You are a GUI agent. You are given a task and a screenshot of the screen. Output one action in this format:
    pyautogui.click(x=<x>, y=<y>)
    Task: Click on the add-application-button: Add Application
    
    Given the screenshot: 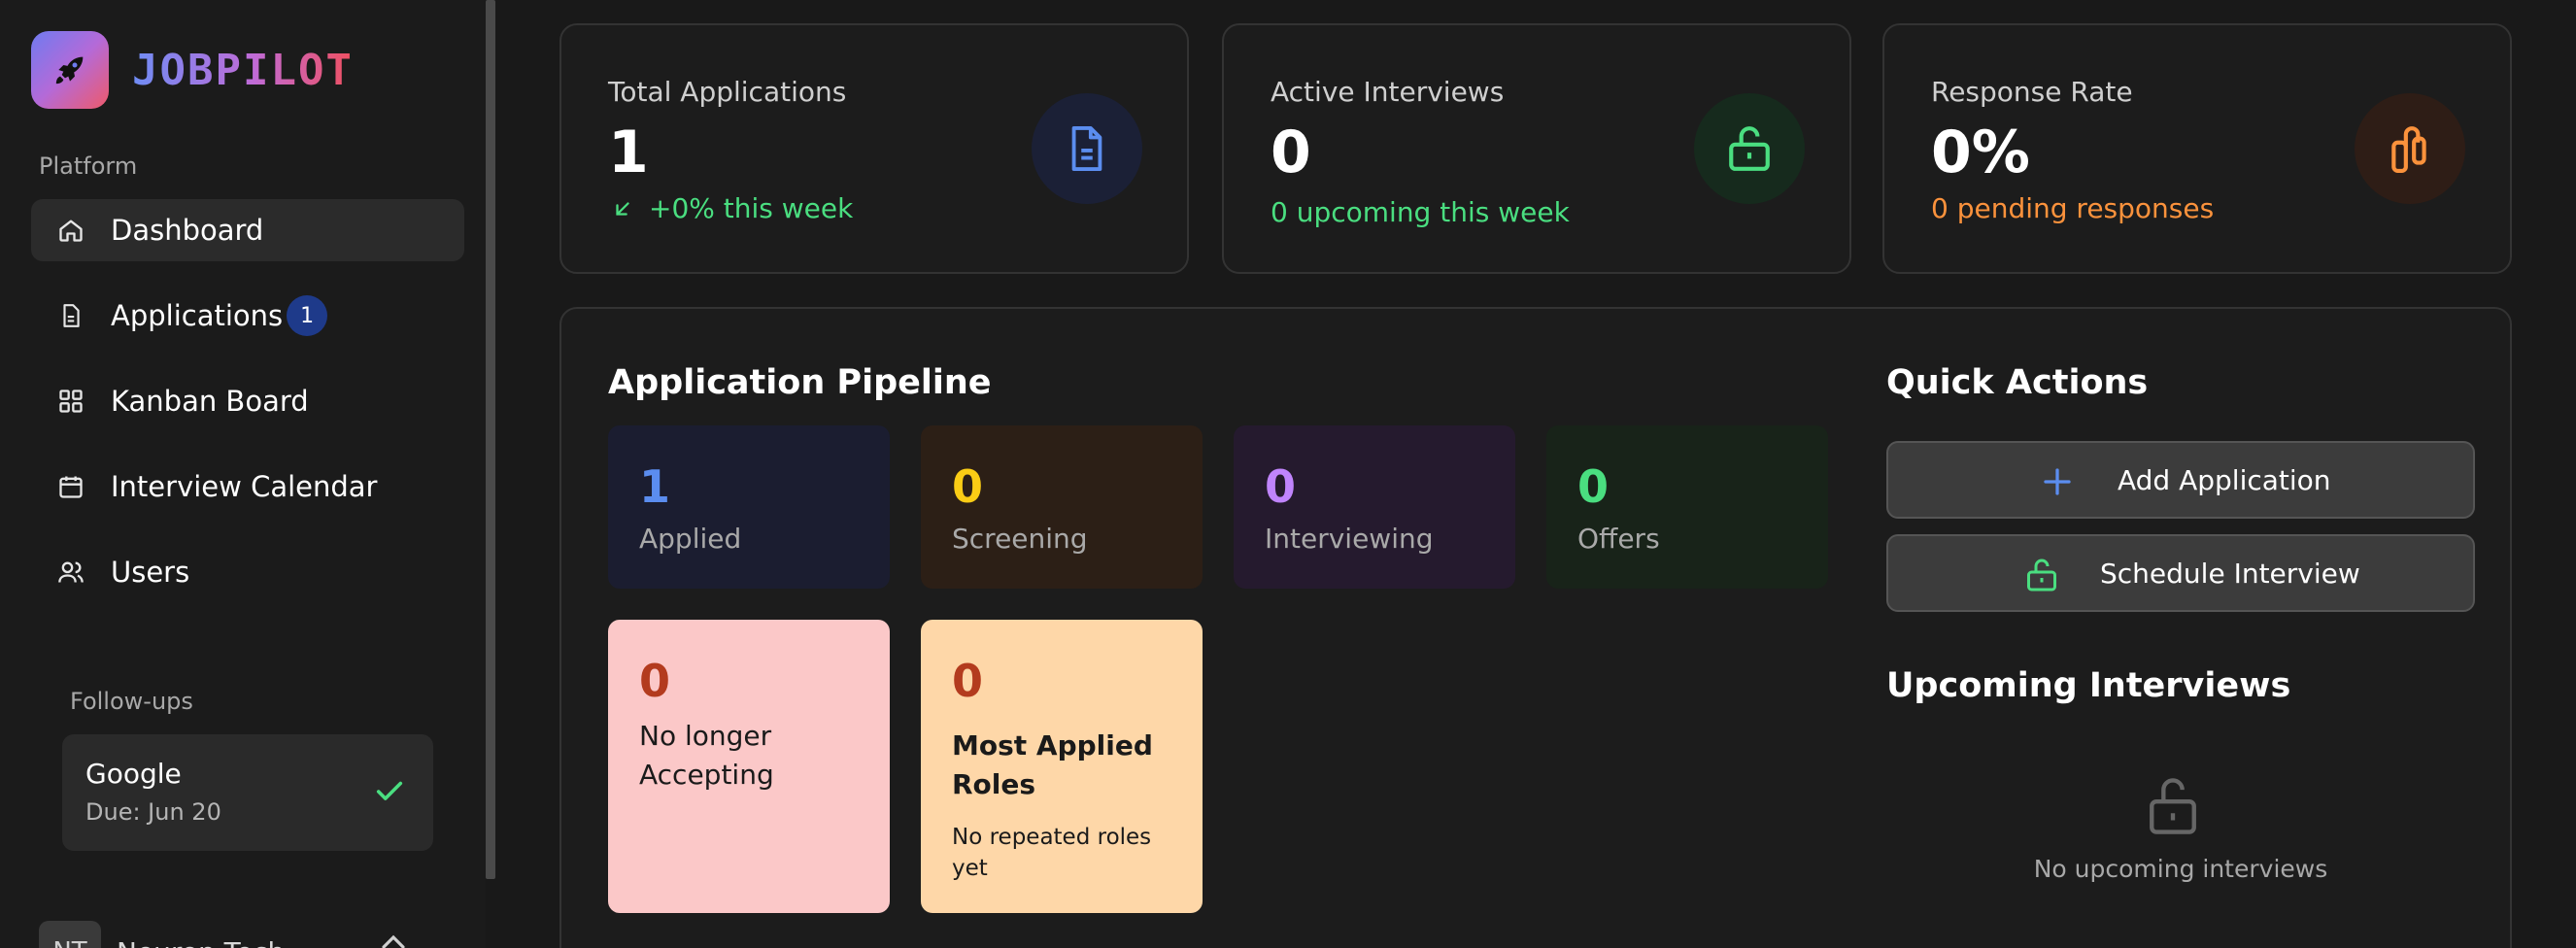 What is the action you would take?
    pyautogui.click(x=2180, y=480)
    